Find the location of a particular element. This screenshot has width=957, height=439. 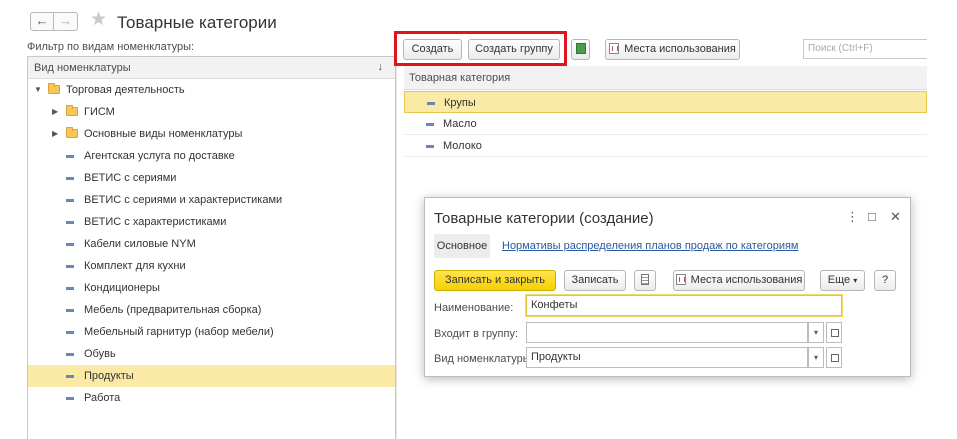

tree-row: Кабели силовые NYM is located at coordinates (211, 244).